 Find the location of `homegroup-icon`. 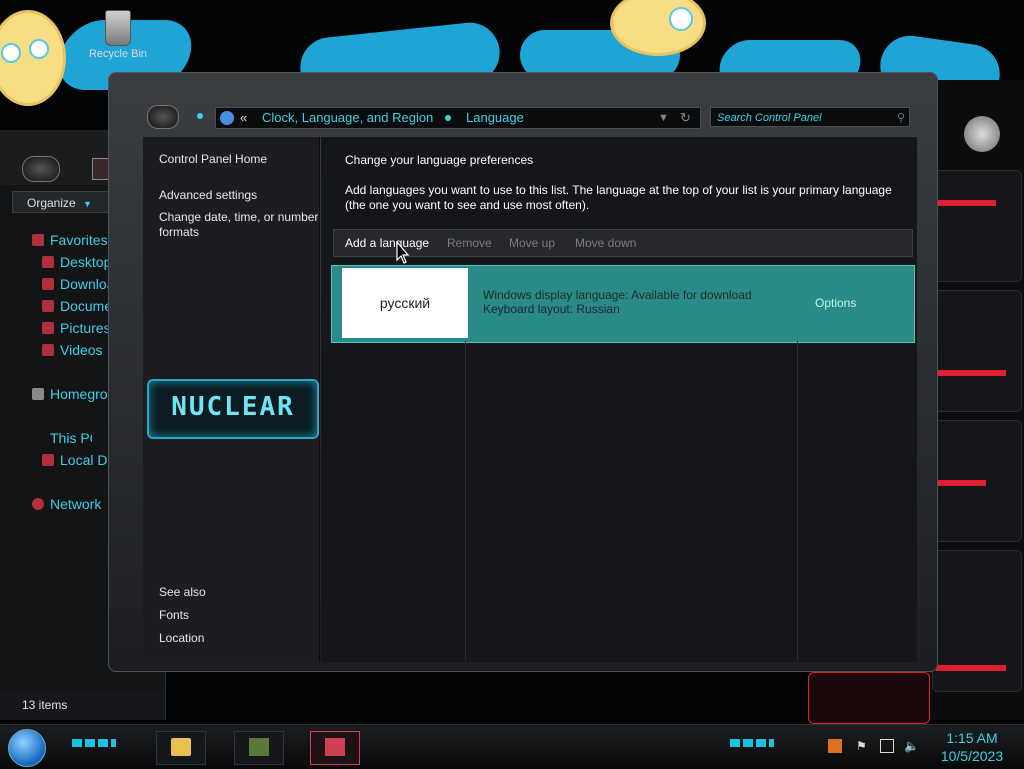

homegroup-icon is located at coordinates (38, 394).